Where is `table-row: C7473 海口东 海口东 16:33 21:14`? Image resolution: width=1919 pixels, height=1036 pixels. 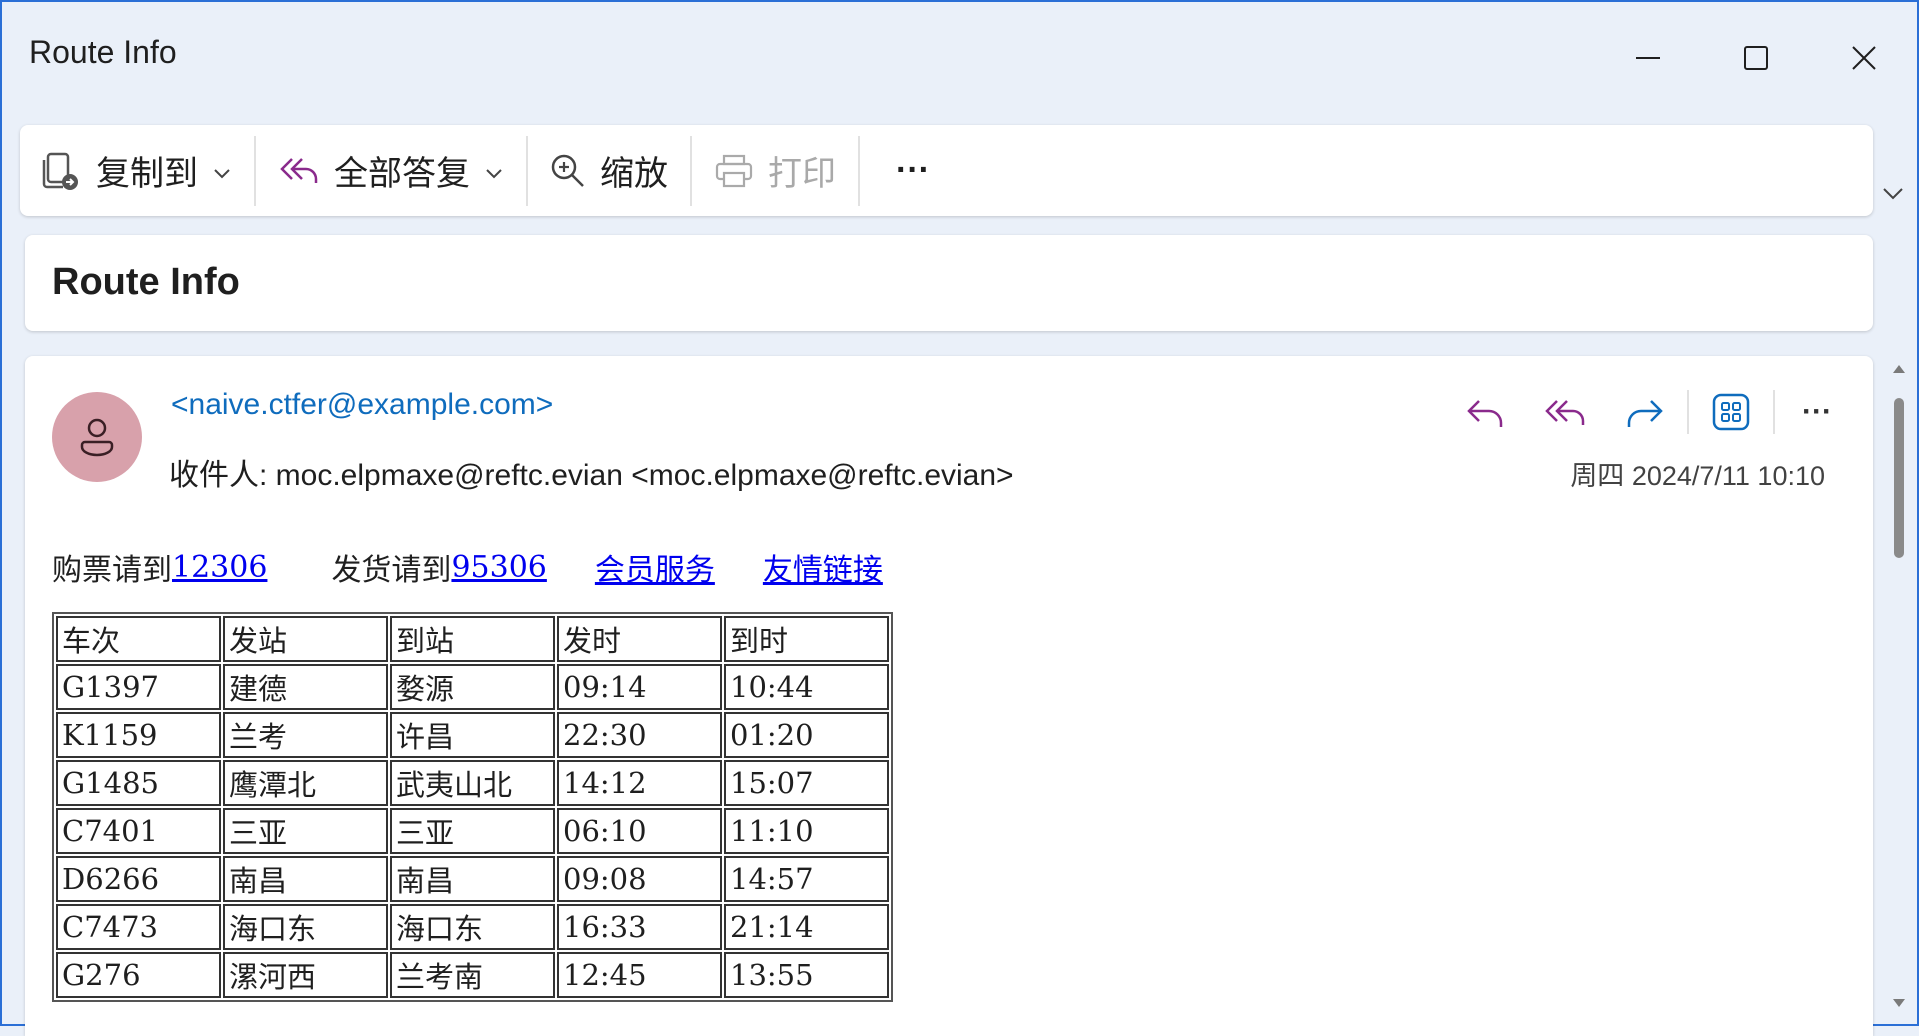 table-row: C7473 海口东 海口东 16:33 21:14 is located at coordinates (472, 927).